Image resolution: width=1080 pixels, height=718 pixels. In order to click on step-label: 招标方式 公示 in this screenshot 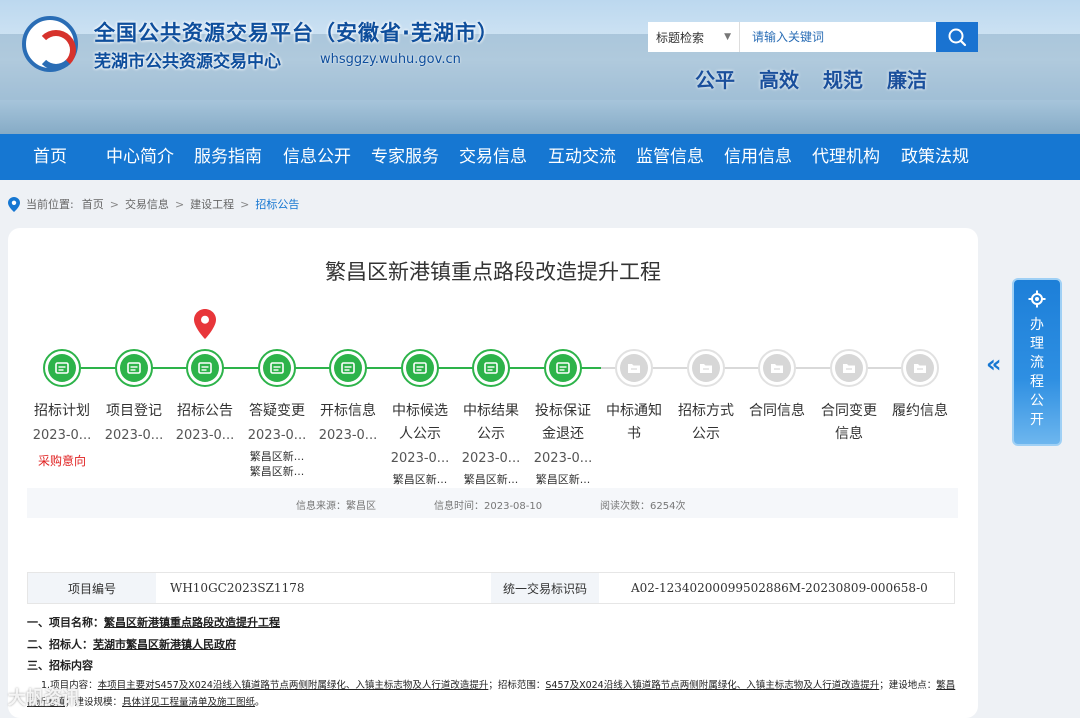, I will do `click(706, 423)`.